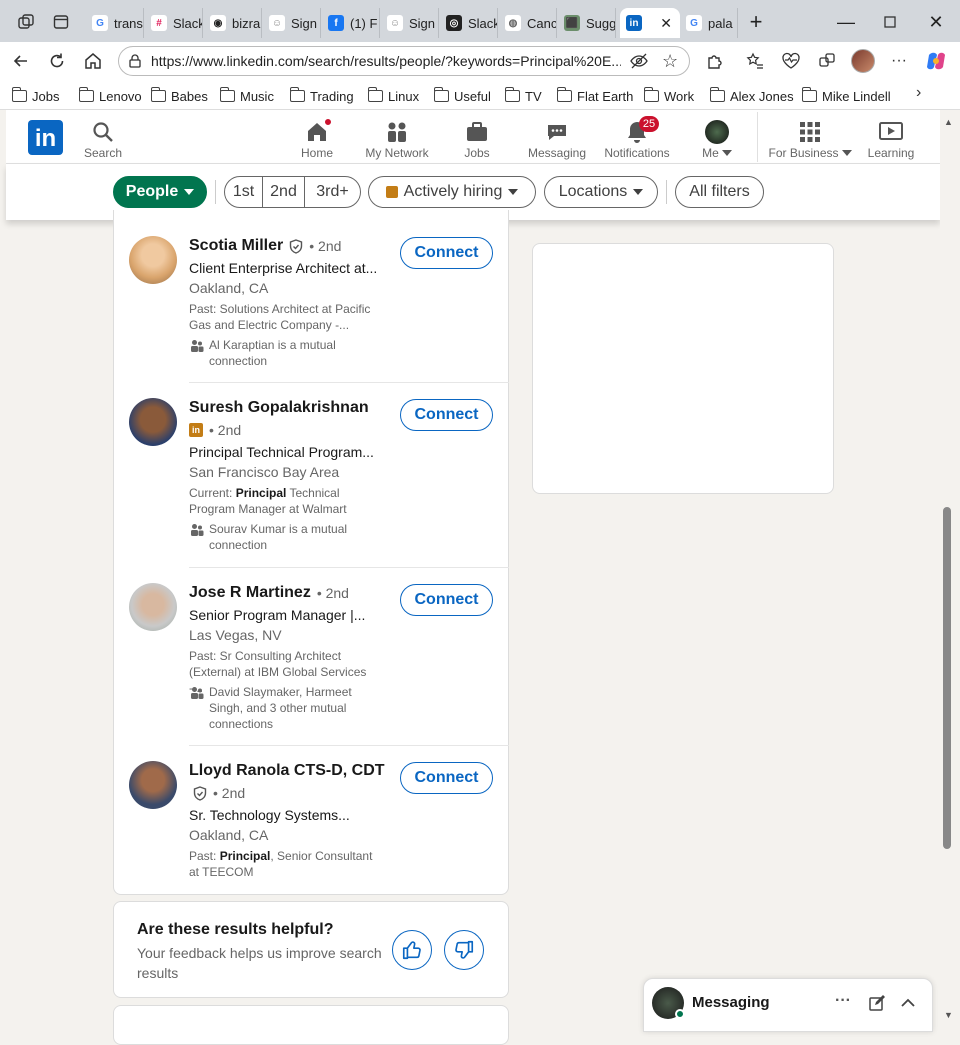 The width and height of the screenshot is (960, 1045). What do you see at coordinates (395, 23) in the screenshot?
I see `tab-favicon-icon: ☺` at bounding box center [395, 23].